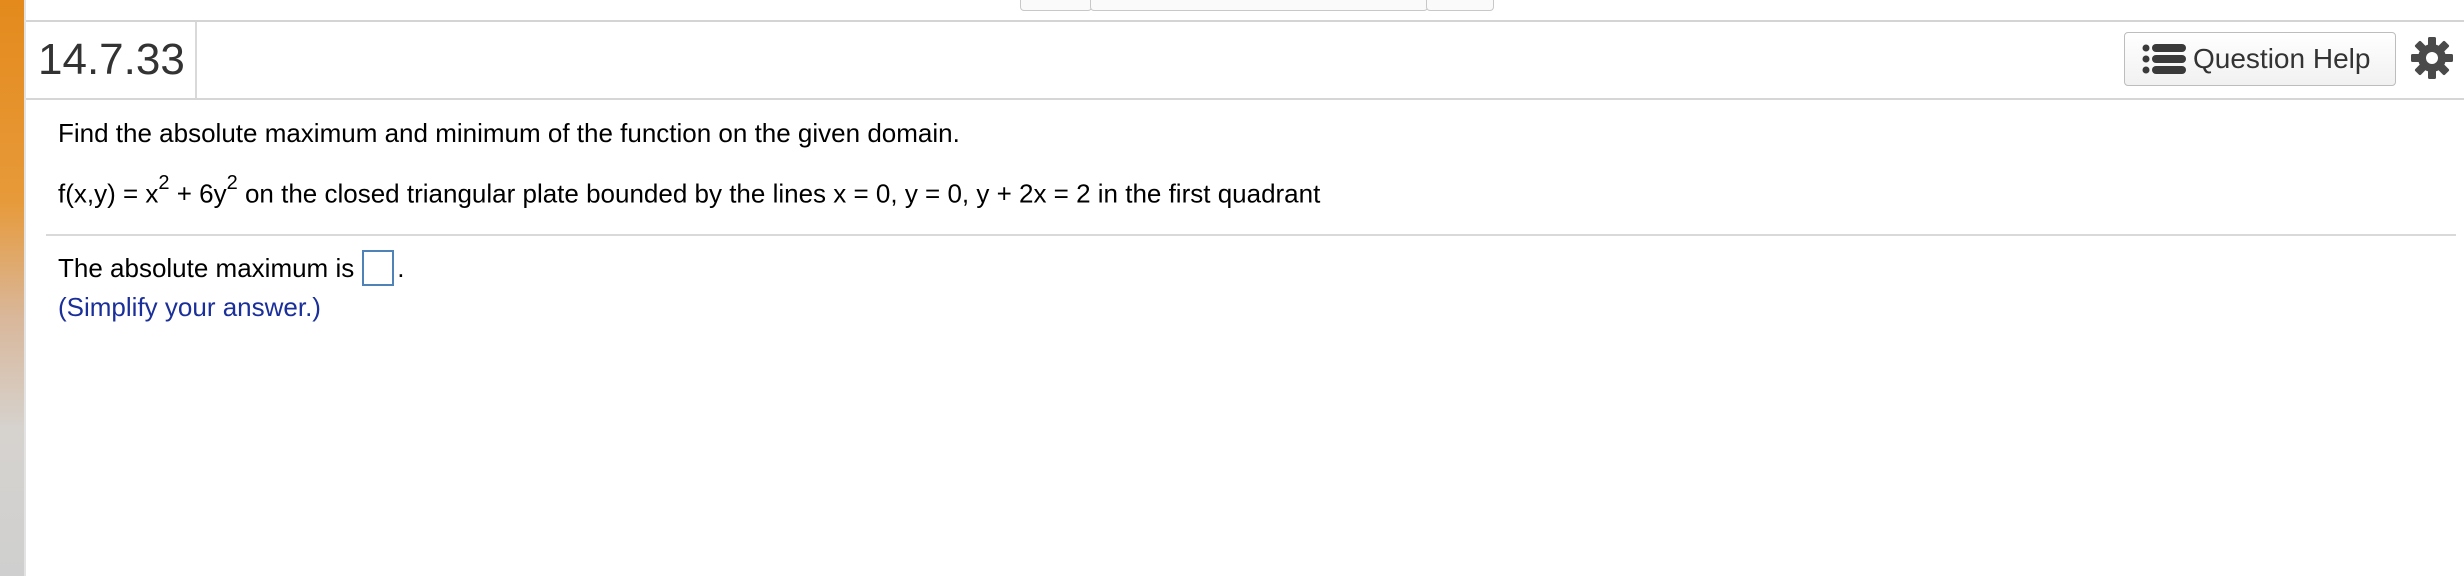 The image size is (2464, 576). I want to click on function-prefix: f(x,y) = x, so click(108, 193).